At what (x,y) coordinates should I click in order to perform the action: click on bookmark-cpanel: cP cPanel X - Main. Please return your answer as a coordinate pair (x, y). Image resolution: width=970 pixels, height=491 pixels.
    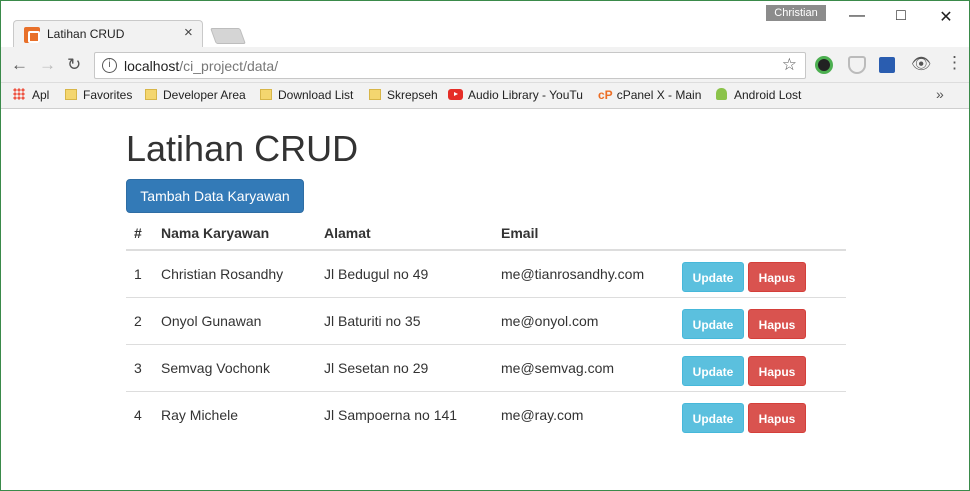
    Looking at the image, I should click on (649, 95).